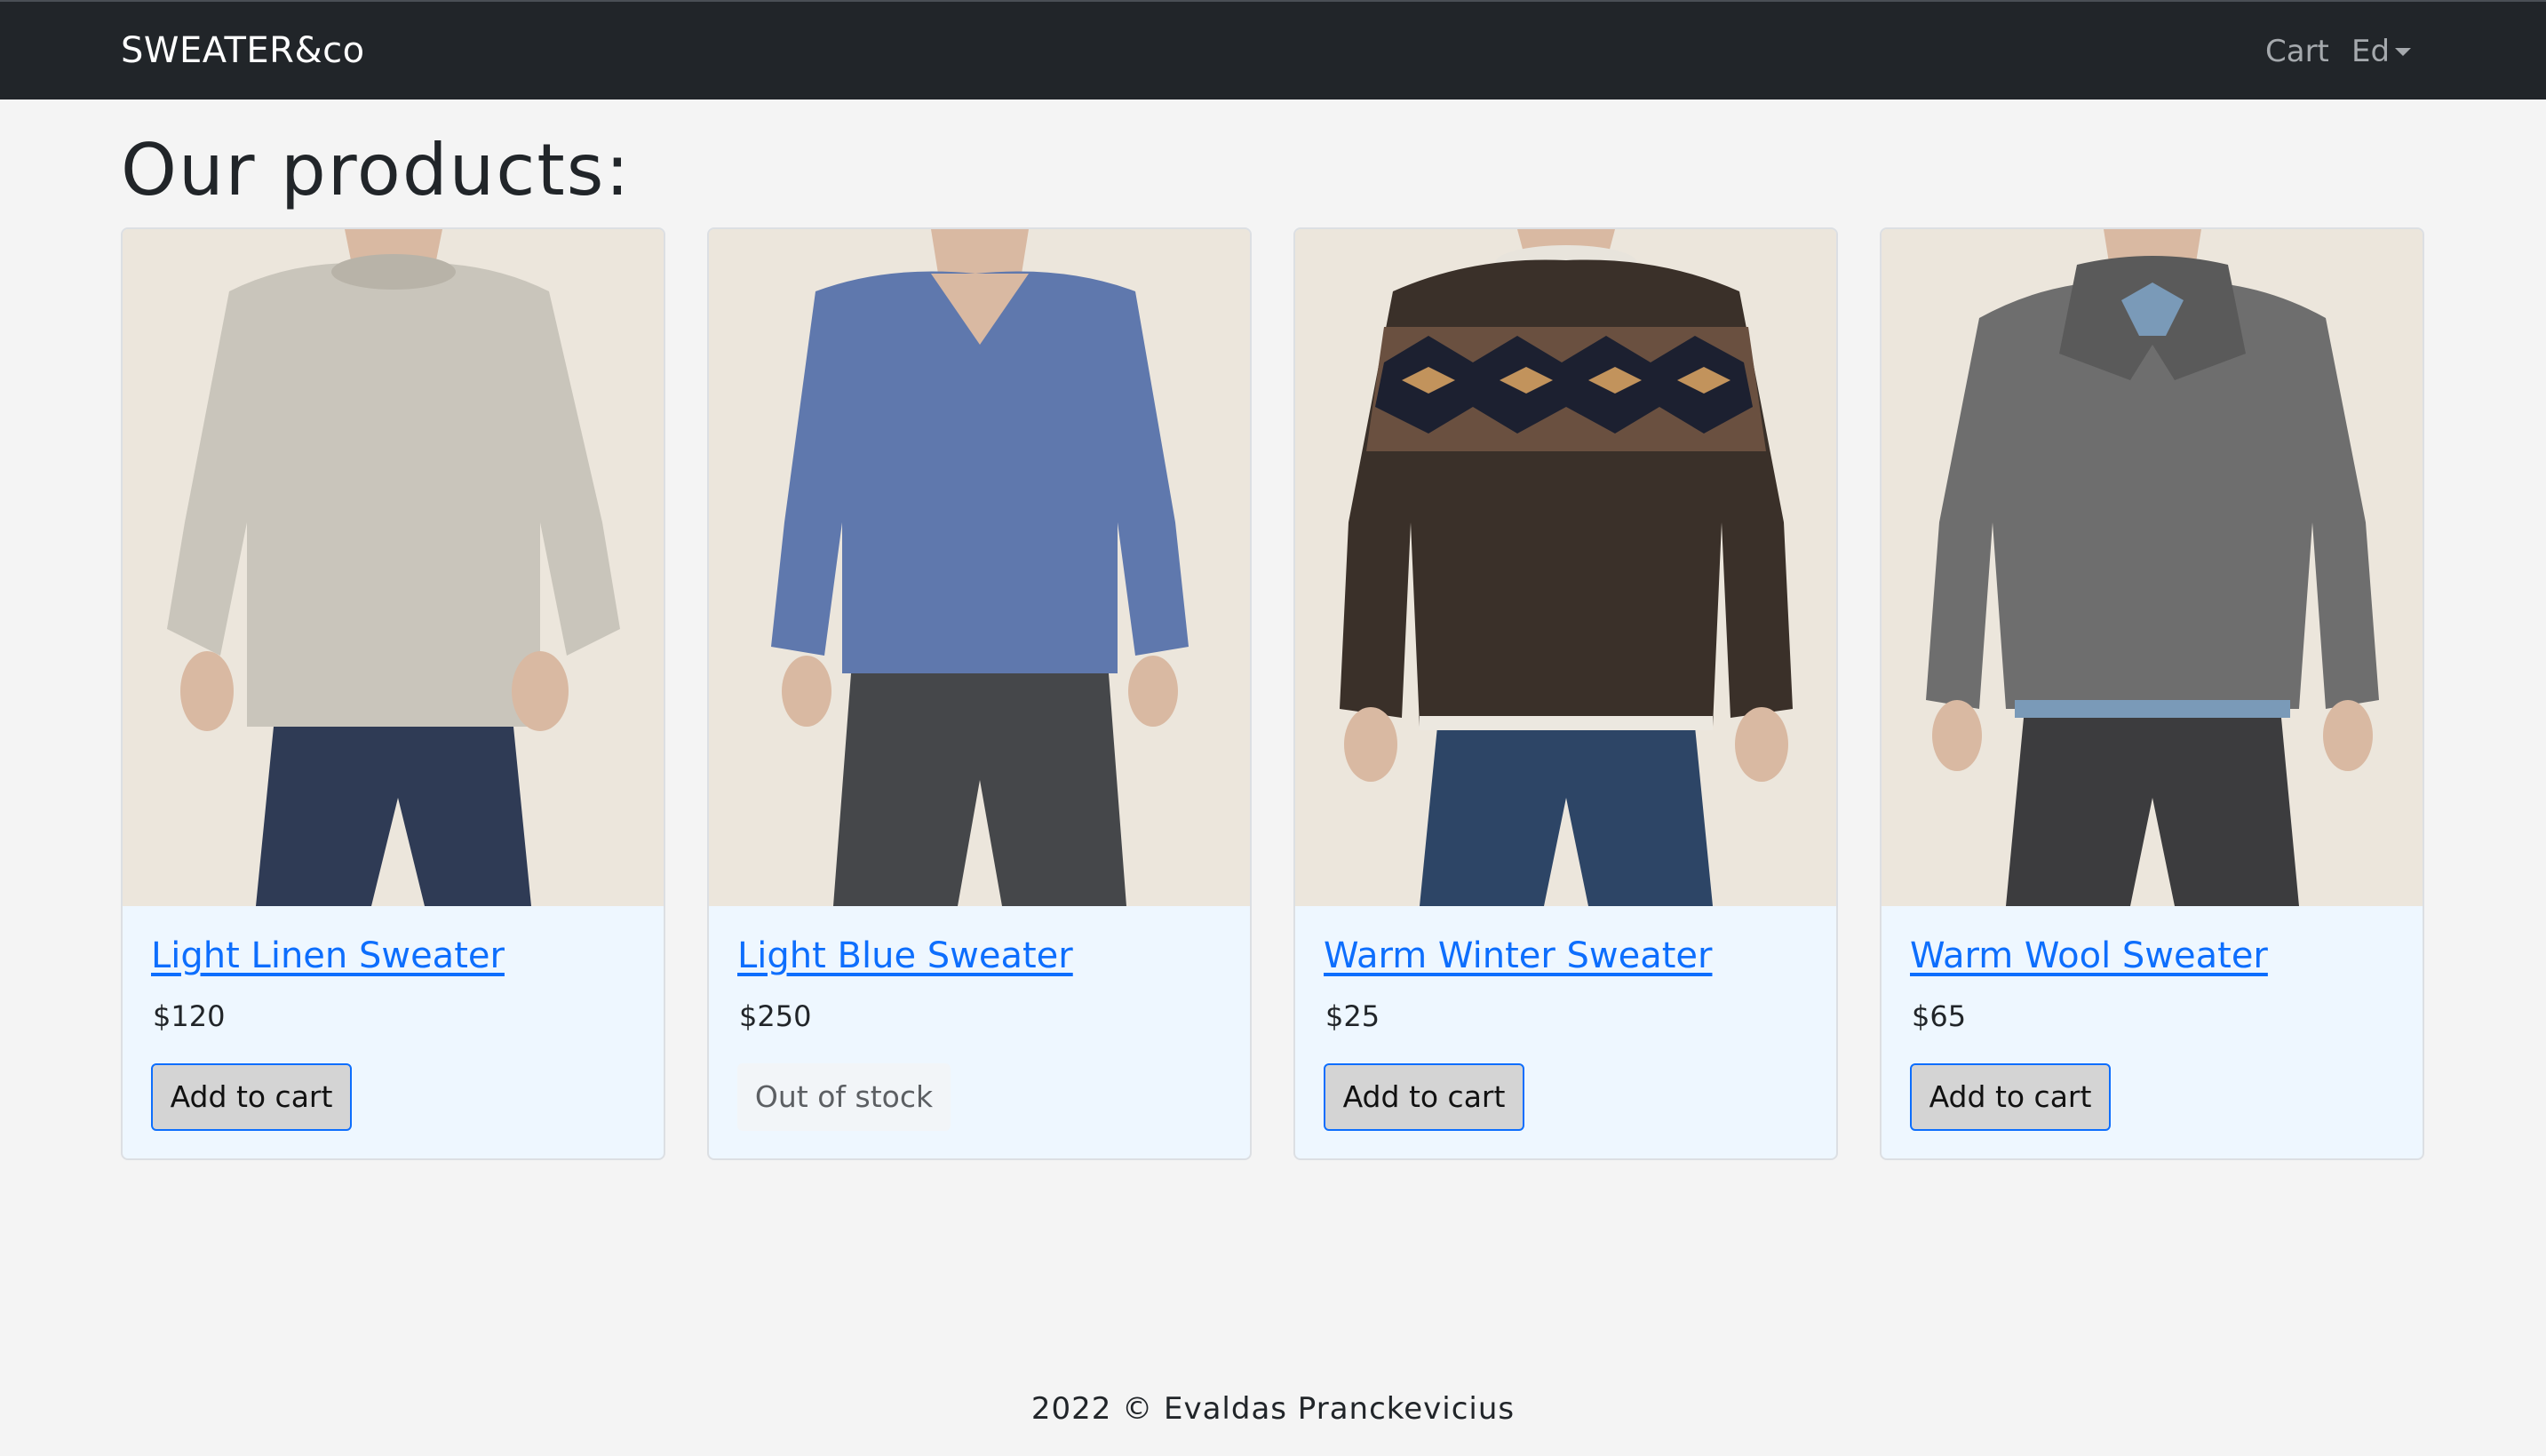  I want to click on out-of-stock-label: Out of stock, so click(844, 1097).